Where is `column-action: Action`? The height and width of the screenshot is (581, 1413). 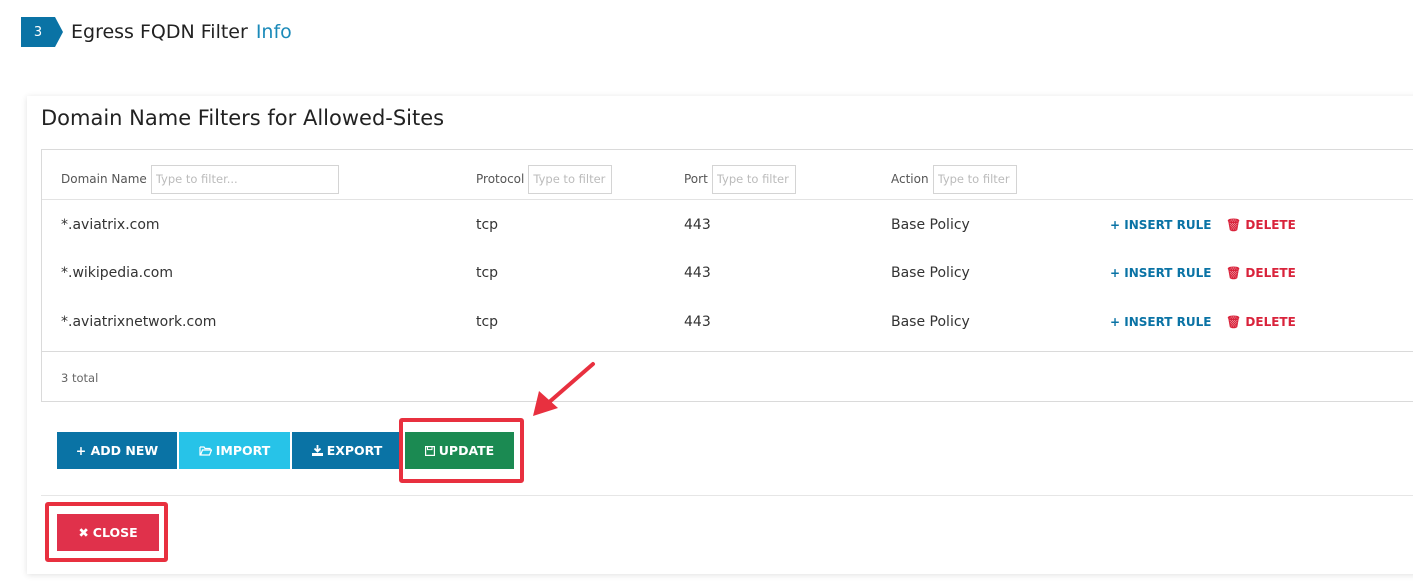 column-action: Action is located at coordinates (954, 179).